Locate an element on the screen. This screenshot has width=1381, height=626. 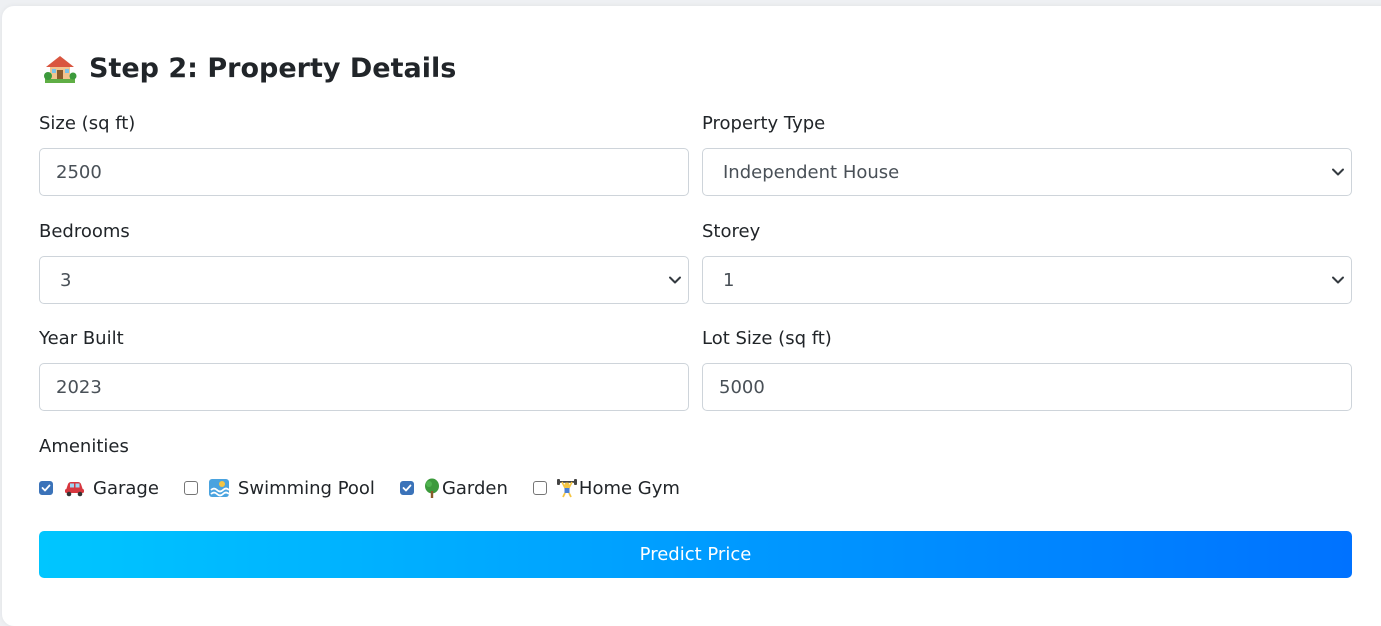
garden-label: Garden is located at coordinates (474, 488).